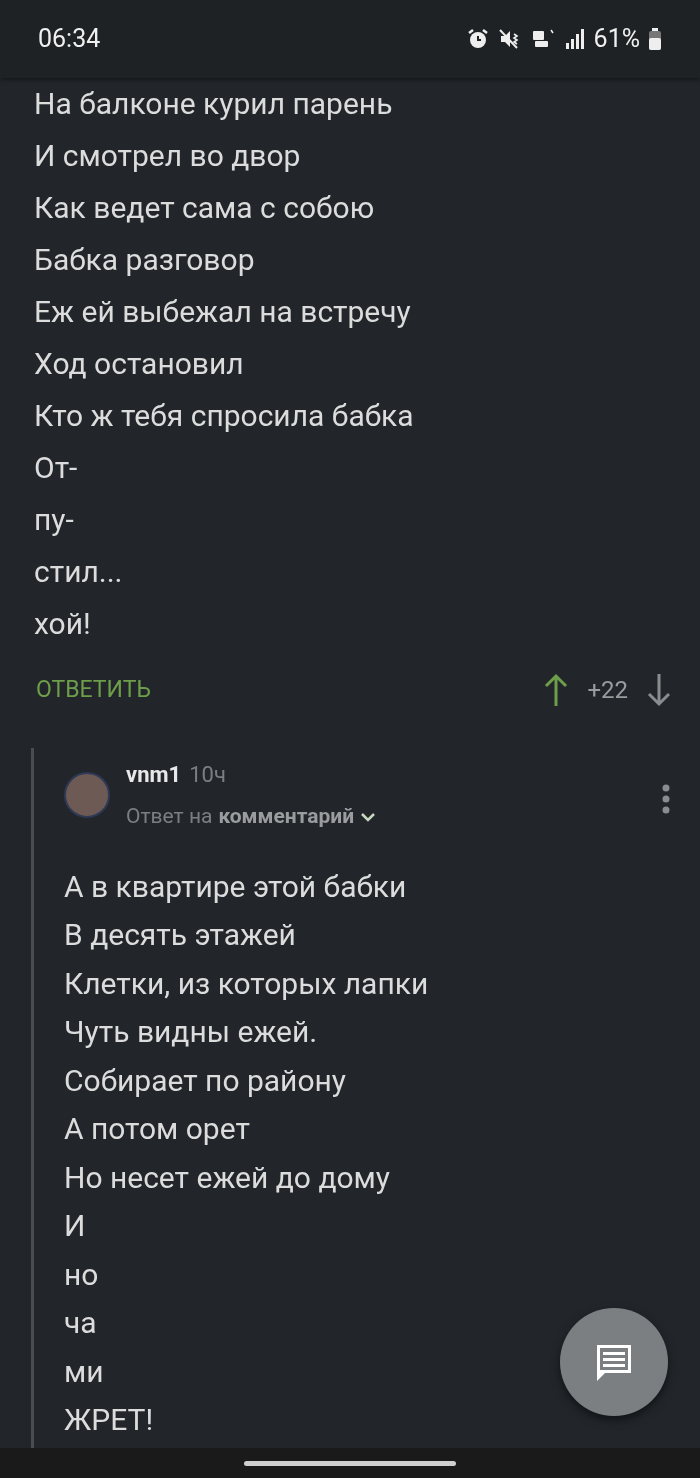  Describe the element at coordinates (213, 104) in the screenshot. I see `comment-text-line: На балконе курил парень` at that location.